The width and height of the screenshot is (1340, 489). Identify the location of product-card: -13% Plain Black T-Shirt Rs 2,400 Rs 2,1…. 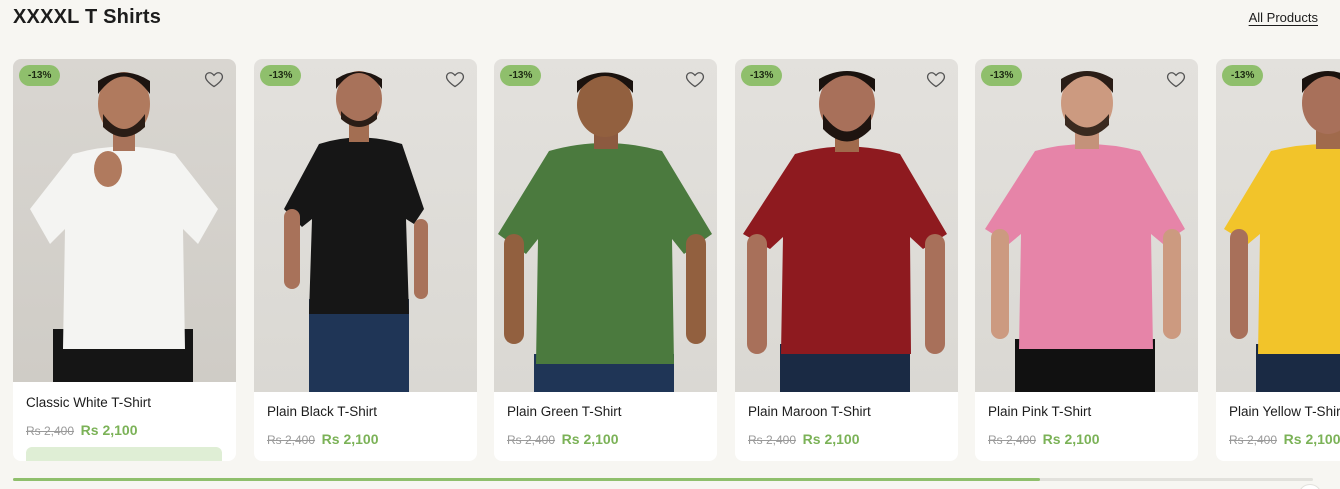
(365, 260).